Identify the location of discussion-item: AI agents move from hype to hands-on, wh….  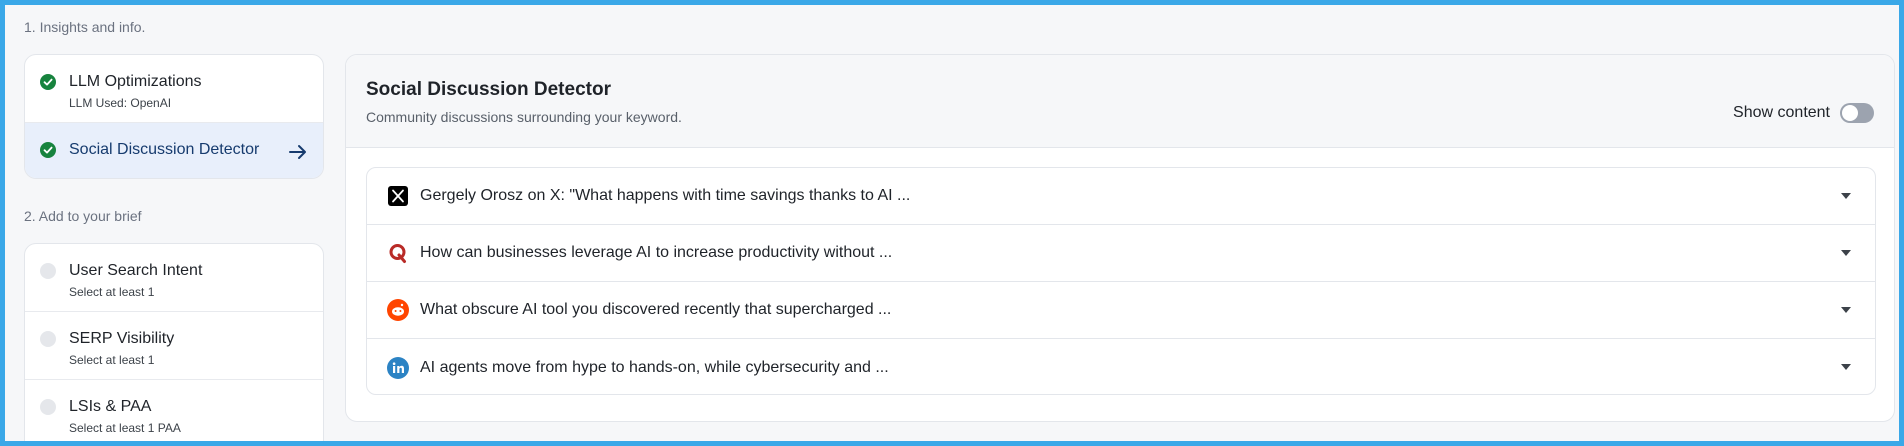
(1121, 366).